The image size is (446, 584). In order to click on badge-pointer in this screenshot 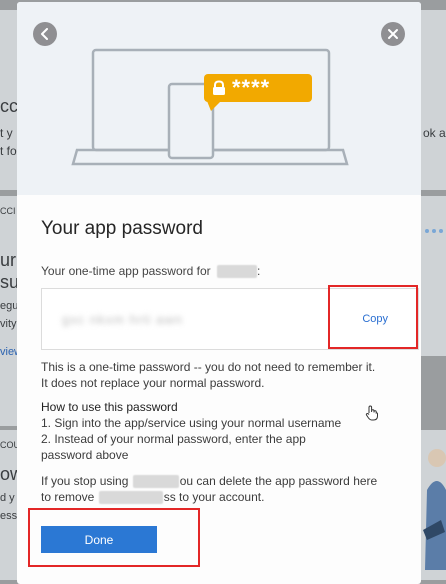, I will do `click(214, 106)`.